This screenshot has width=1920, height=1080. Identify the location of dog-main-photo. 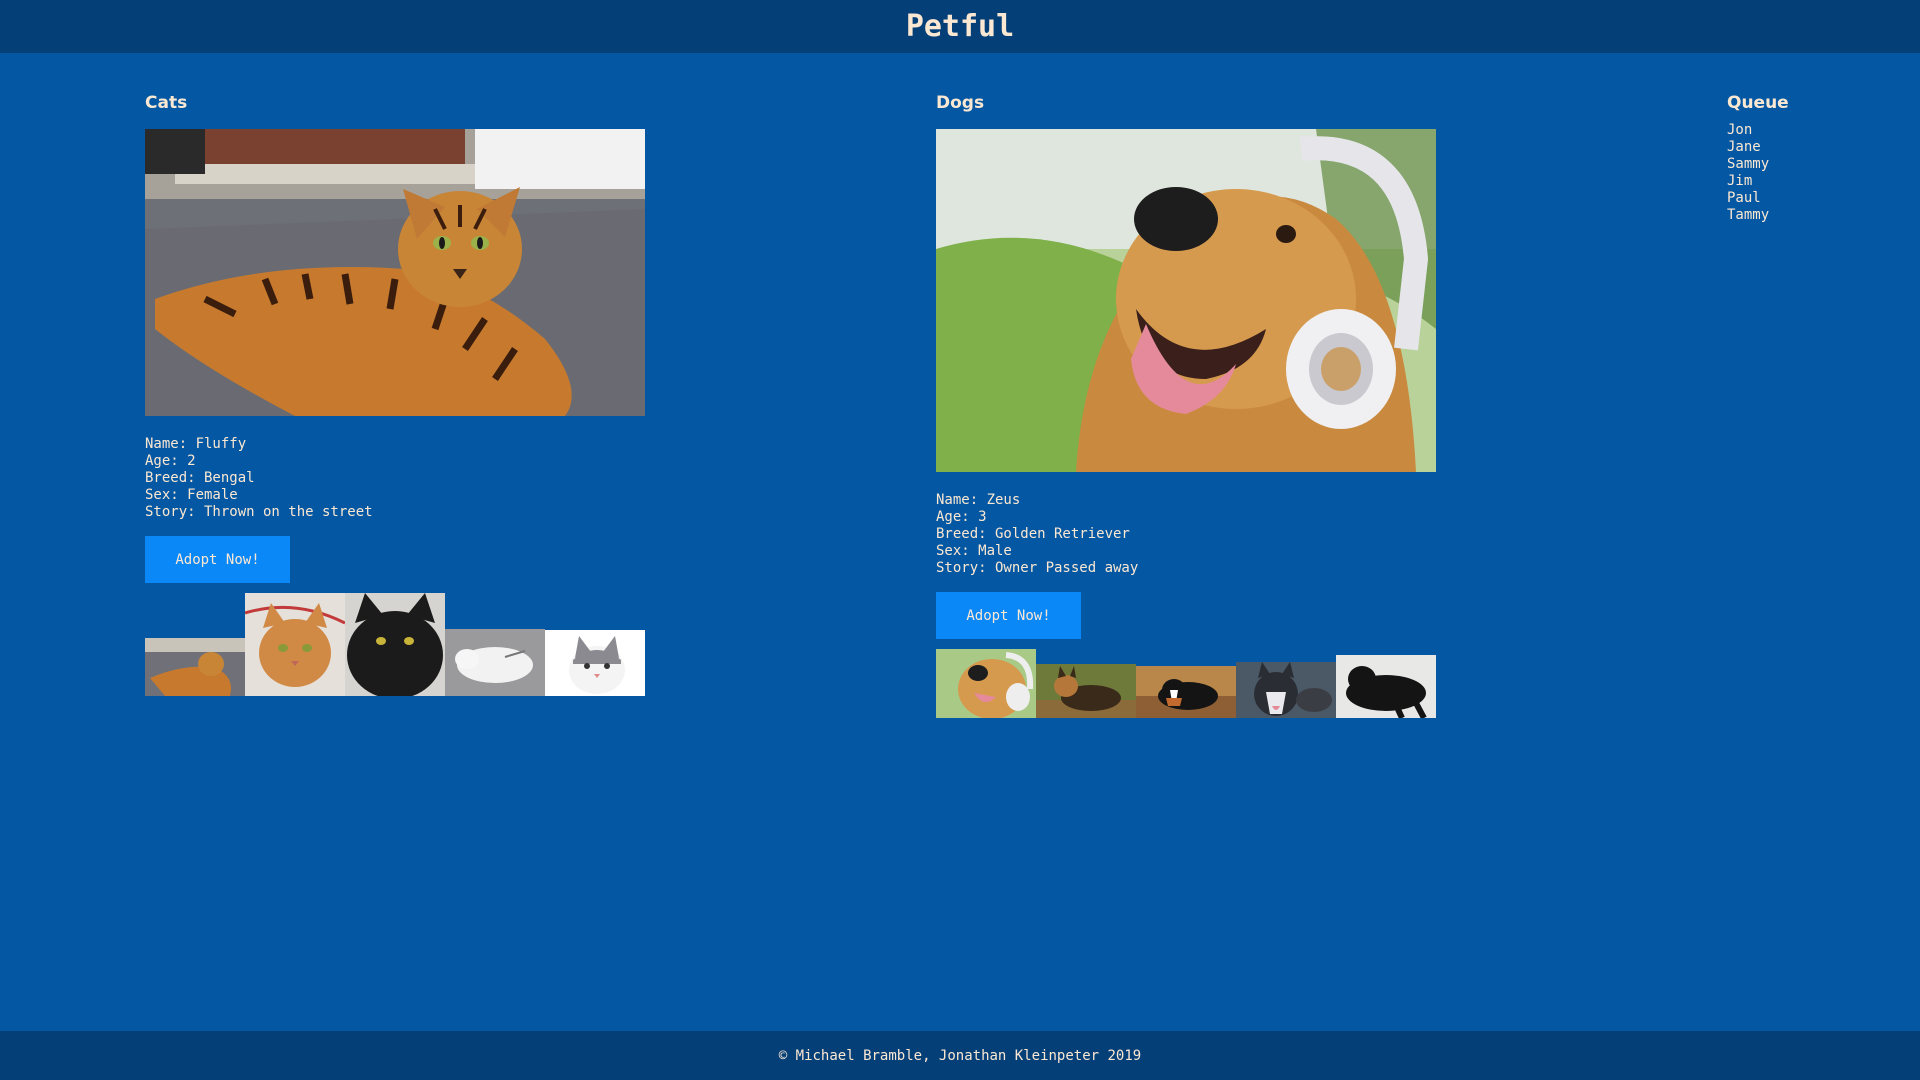
(1186, 300).